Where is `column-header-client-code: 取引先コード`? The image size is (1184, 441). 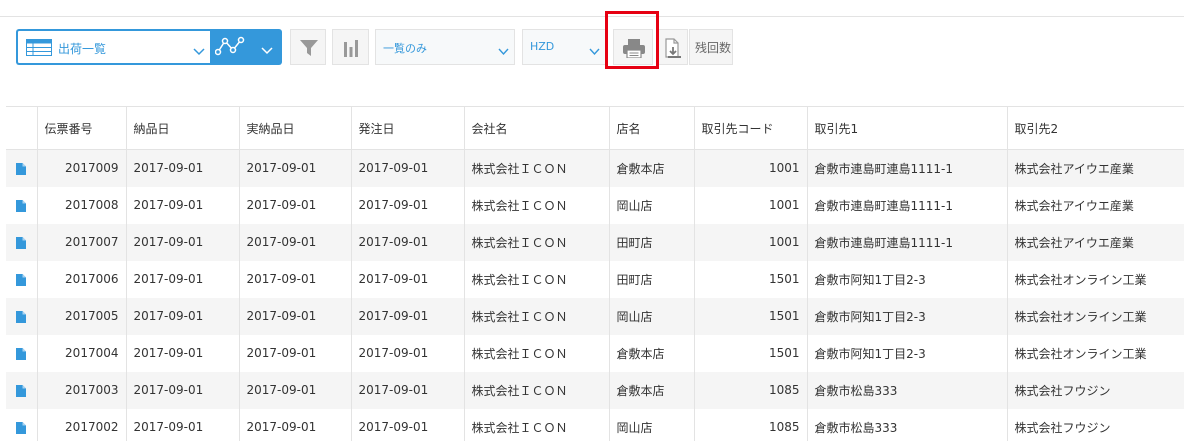 column-header-client-code: 取引先コード is located at coordinates (750, 128).